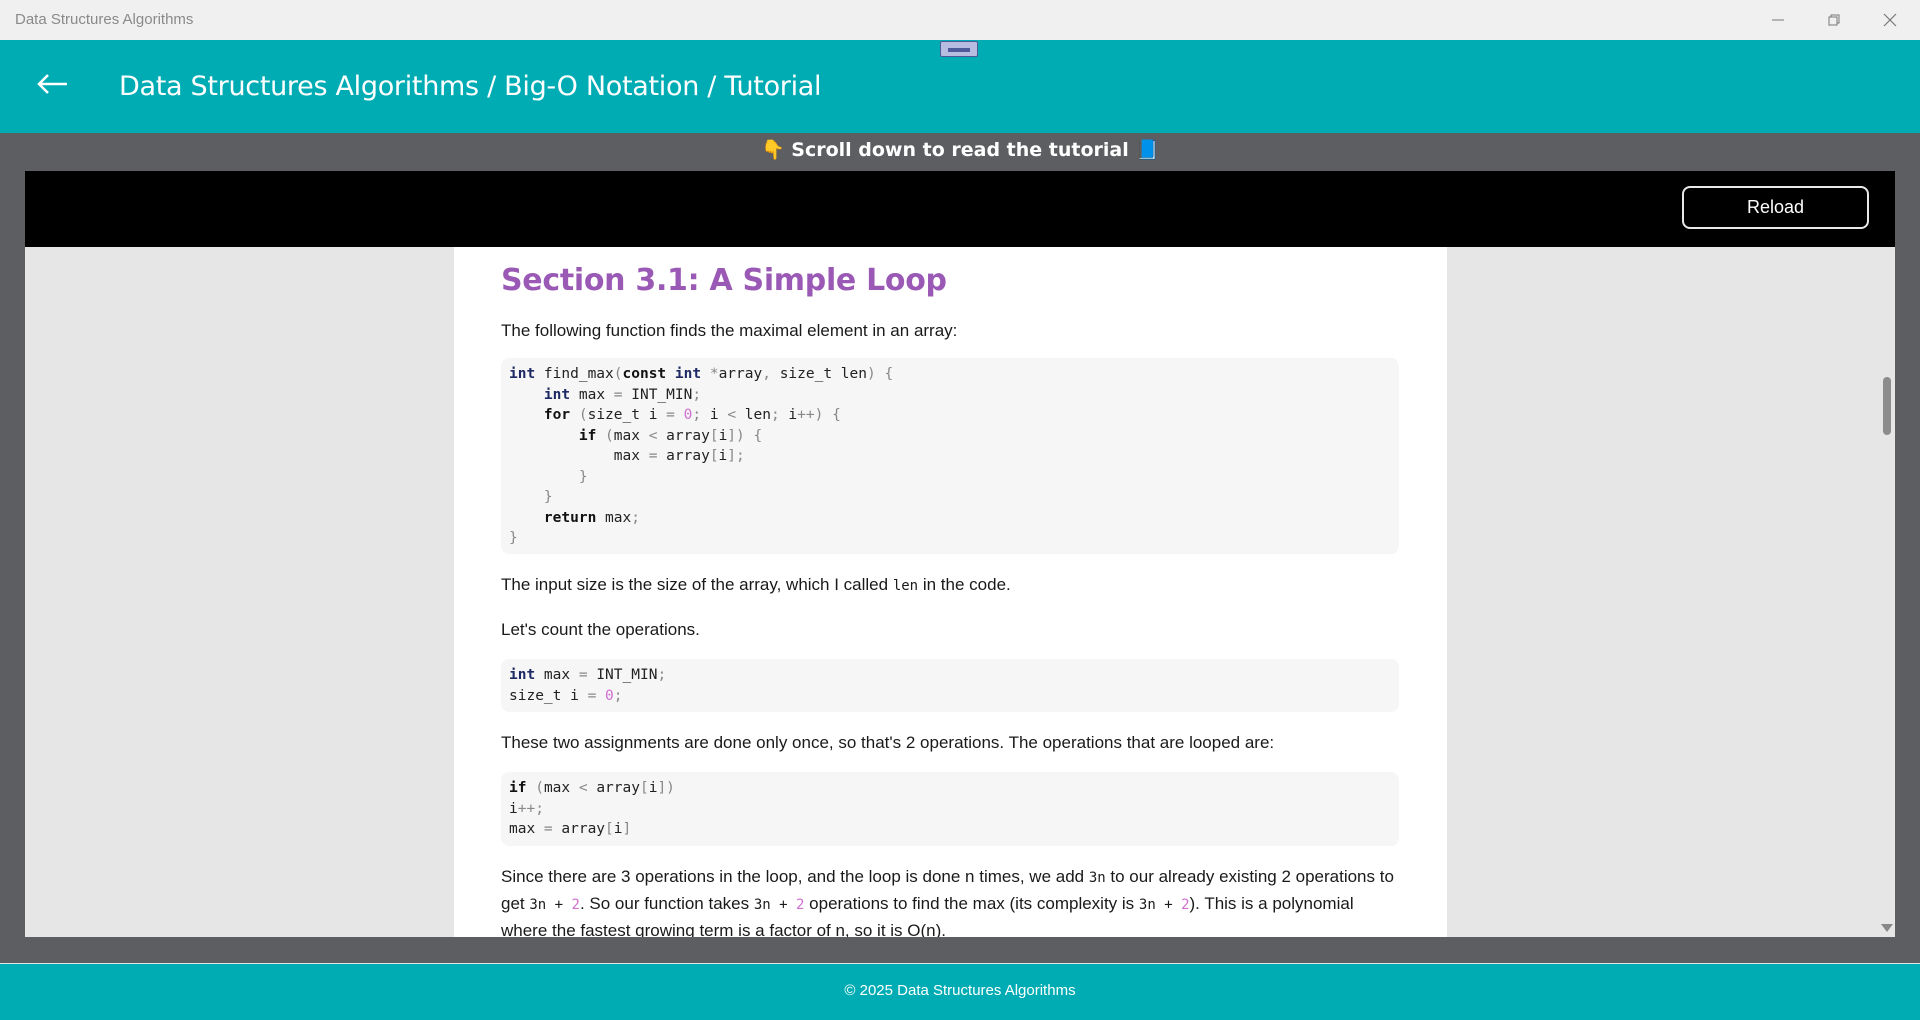  I want to click on restore-icon, so click(1834, 20).